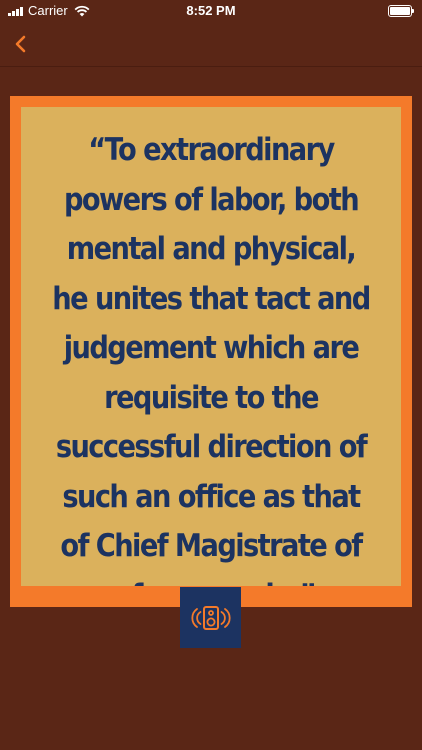 The image size is (422, 750). What do you see at coordinates (401, 11) in the screenshot?
I see `battery-icon` at bounding box center [401, 11].